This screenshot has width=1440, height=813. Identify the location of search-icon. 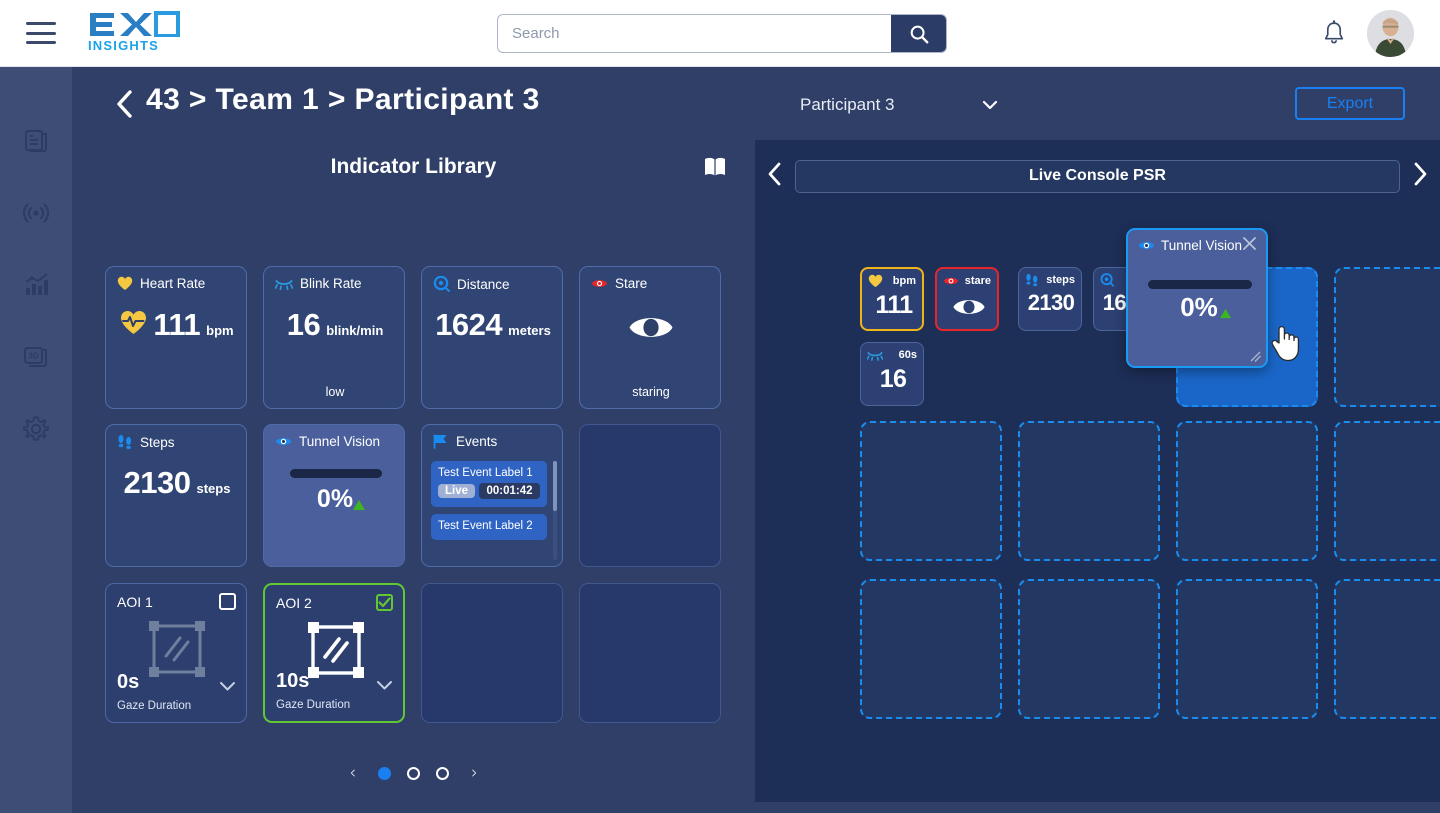
(919, 34).